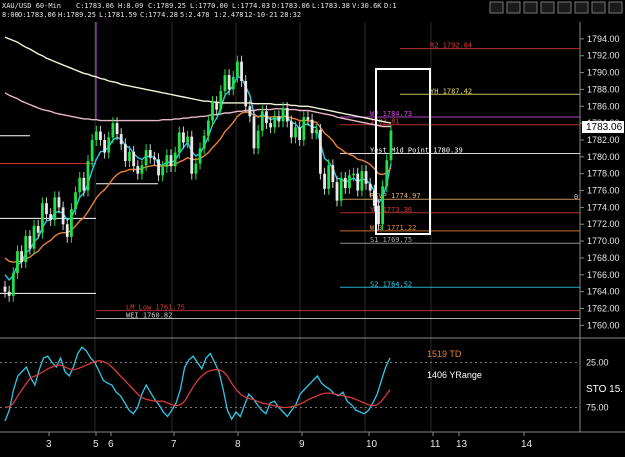 Image resolution: width=625 pixels, height=457 pixels. I want to click on window-button-close, so click(530, 7).